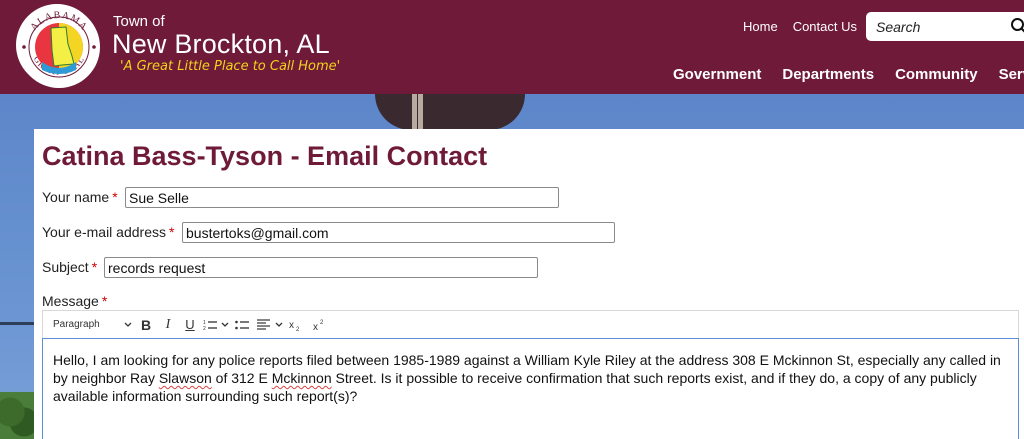 Image resolution: width=1024 pixels, height=439 pixels. What do you see at coordinates (17, 323) in the screenshot?
I see `power-line` at bounding box center [17, 323].